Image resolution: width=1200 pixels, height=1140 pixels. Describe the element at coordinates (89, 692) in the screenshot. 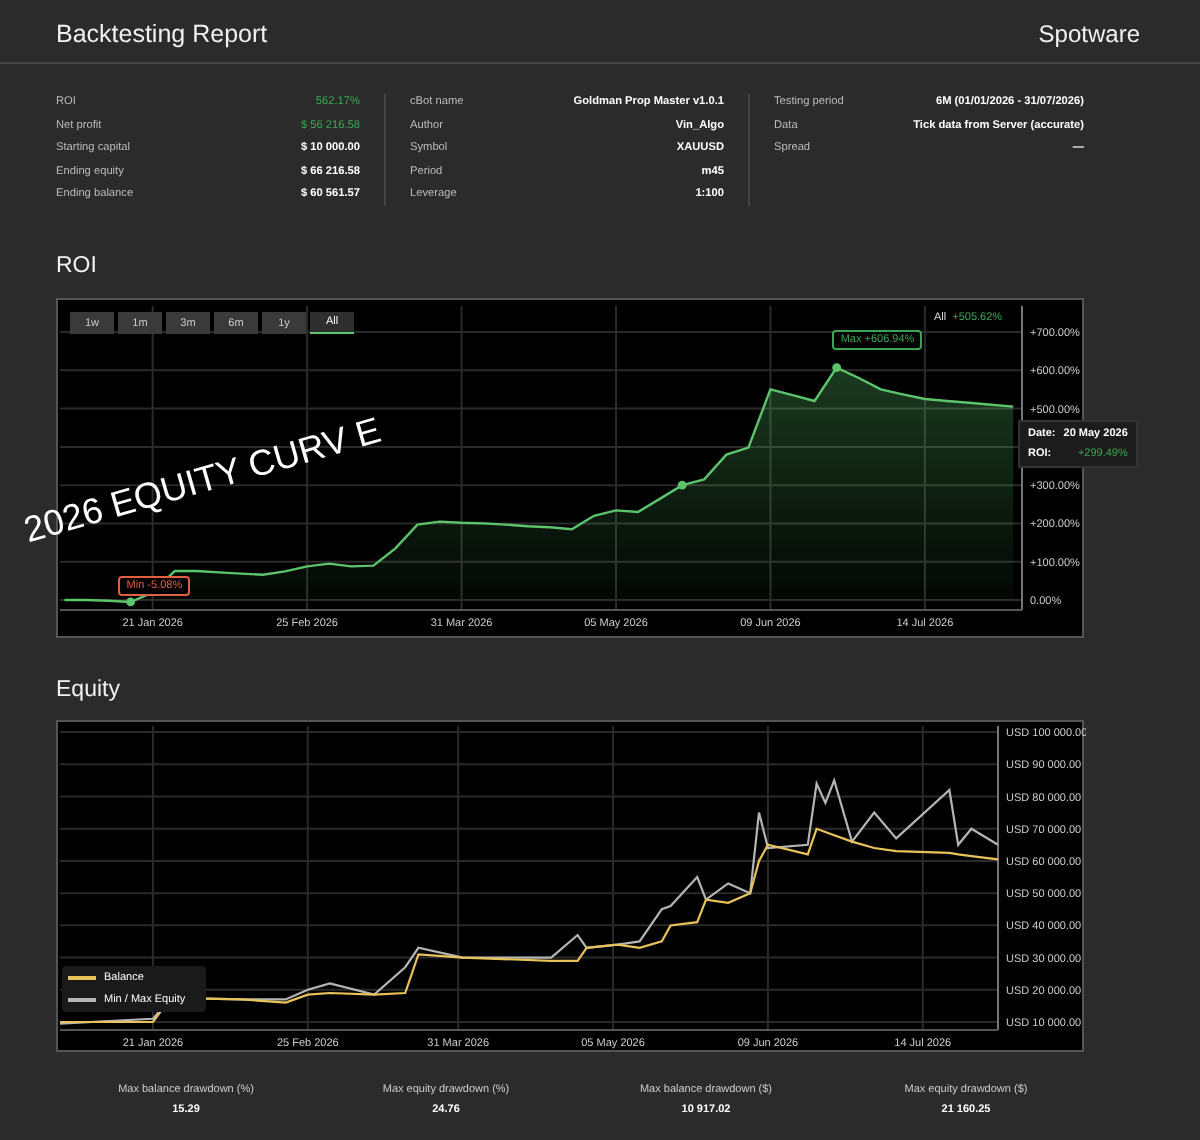

I see `section-heading: Equity` at that location.